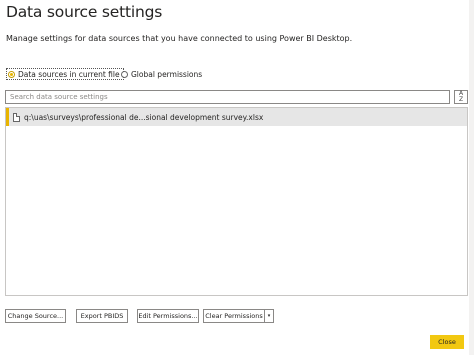 This screenshot has height=355, width=474. I want to click on radio-current-file: Data sources in current file, so click(65, 74).